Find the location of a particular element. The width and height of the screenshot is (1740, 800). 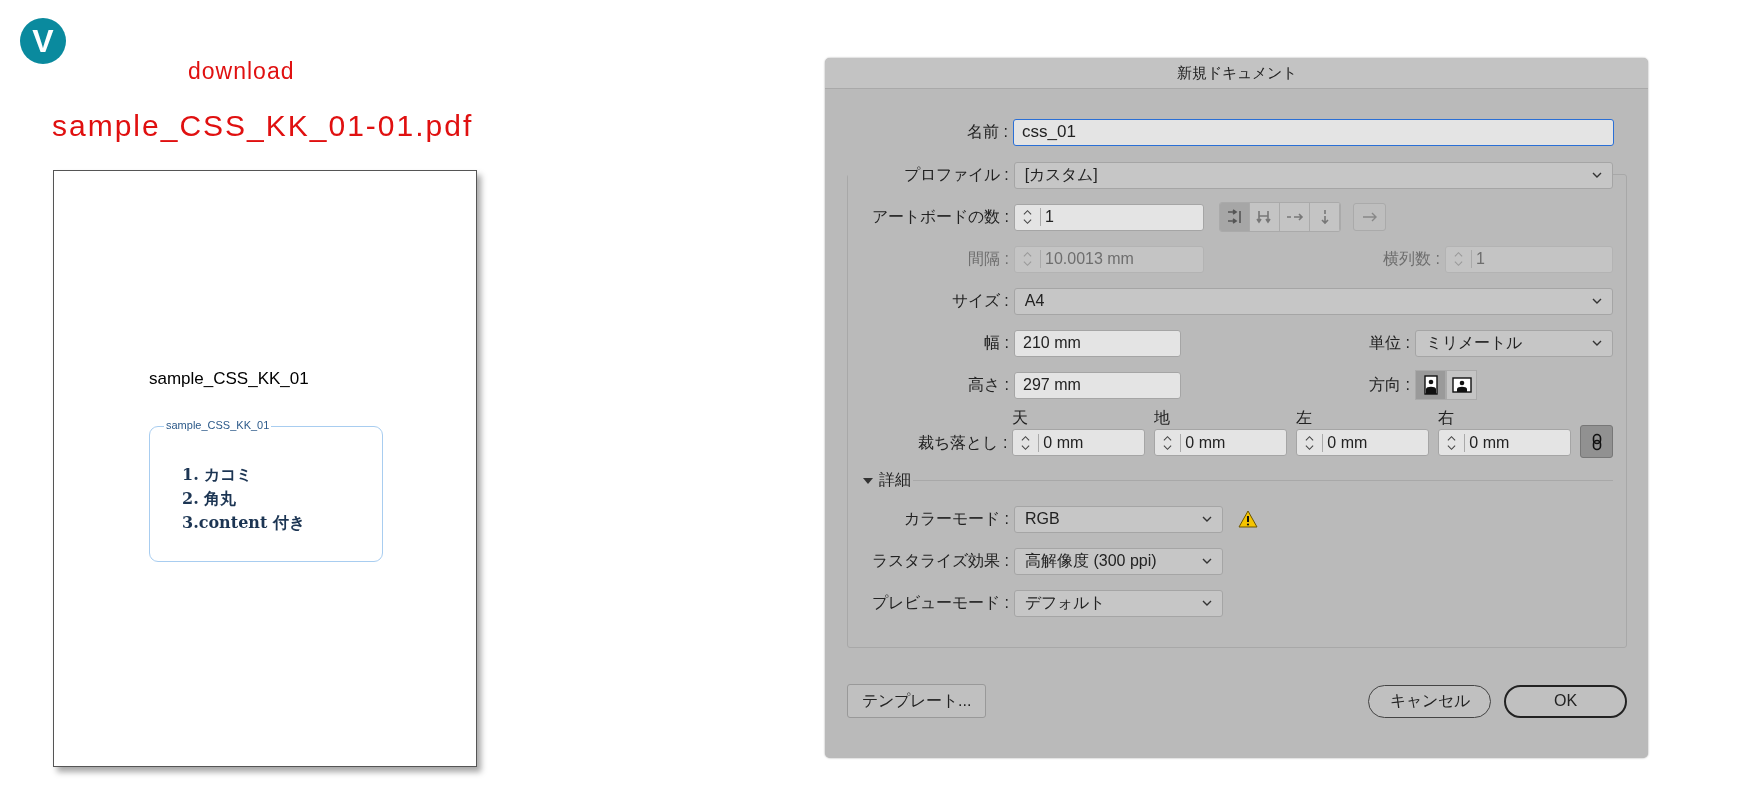

bleed-side-label: 天 is located at coordinates (1020, 418).